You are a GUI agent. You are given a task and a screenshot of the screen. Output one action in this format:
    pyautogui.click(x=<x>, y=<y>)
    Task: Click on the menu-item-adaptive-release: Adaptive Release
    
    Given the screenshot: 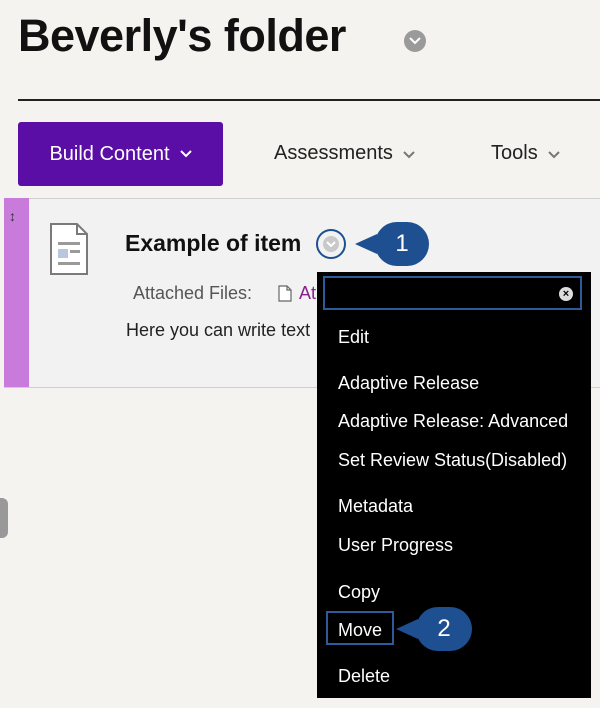 What is the action you would take?
    pyautogui.click(x=408, y=383)
    